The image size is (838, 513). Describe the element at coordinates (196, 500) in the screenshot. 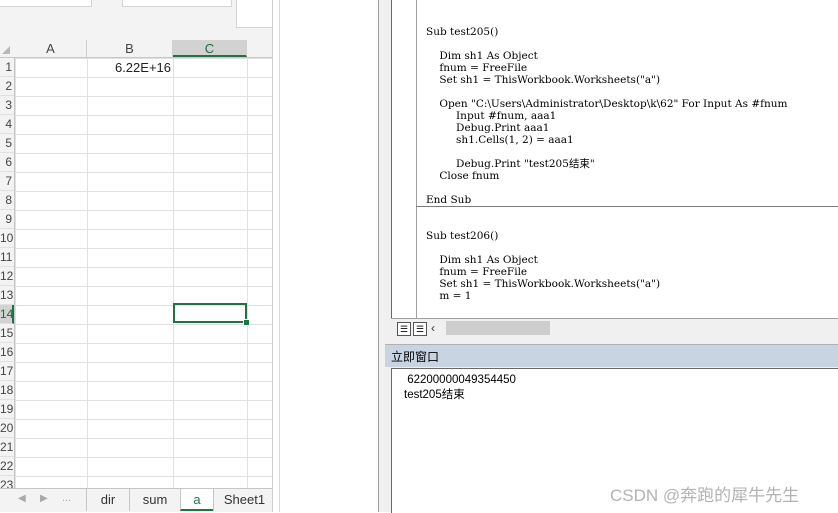

I see `sheet-tab-a: a` at that location.